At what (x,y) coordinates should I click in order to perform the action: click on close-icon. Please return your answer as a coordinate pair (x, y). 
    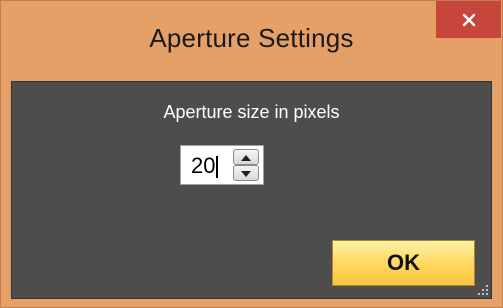
    Looking at the image, I should click on (469, 20).